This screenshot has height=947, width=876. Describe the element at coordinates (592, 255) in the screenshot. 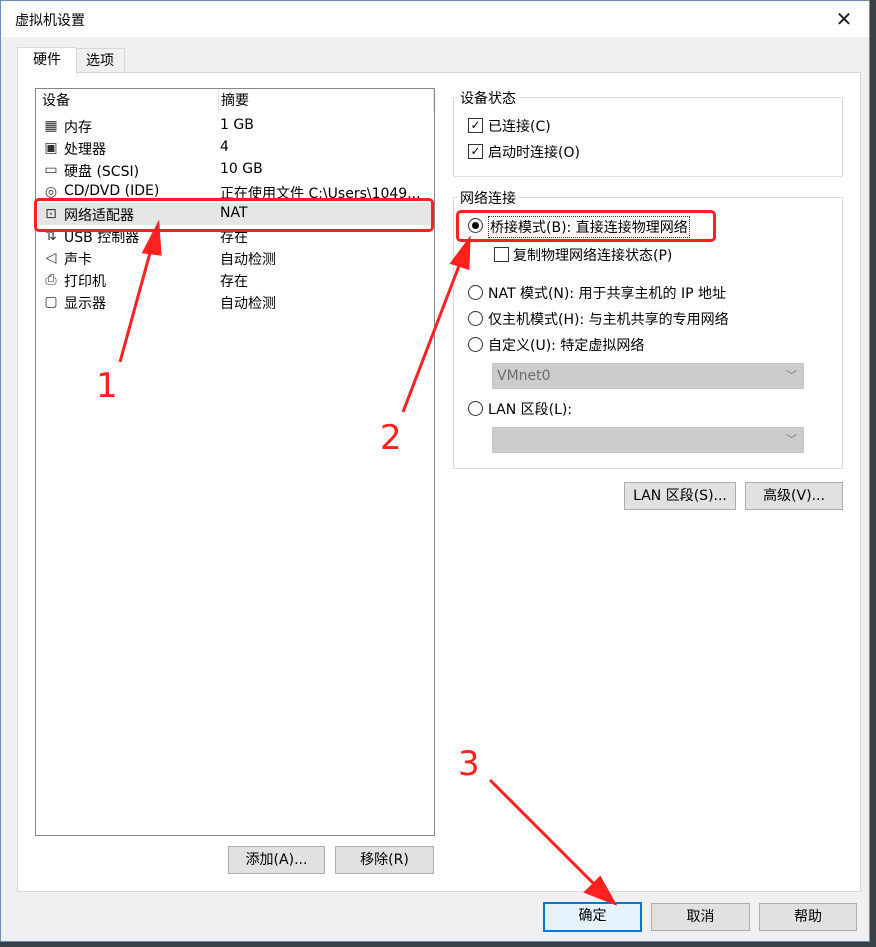

I see `replicate-state-label: 复制物理网络连接状态(P)` at that location.